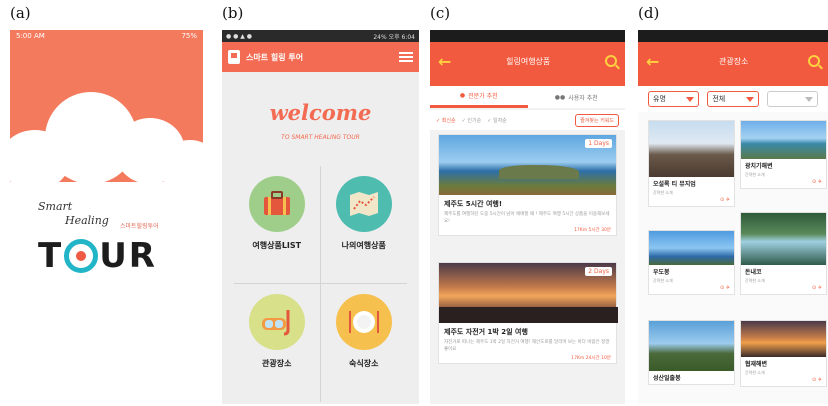 The image size is (828, 406). What do you see at coordinates (674, 184) in the screenshot?
I see `place-name: 오설록 티 뮤지엄` at bounding box center [674, 184].